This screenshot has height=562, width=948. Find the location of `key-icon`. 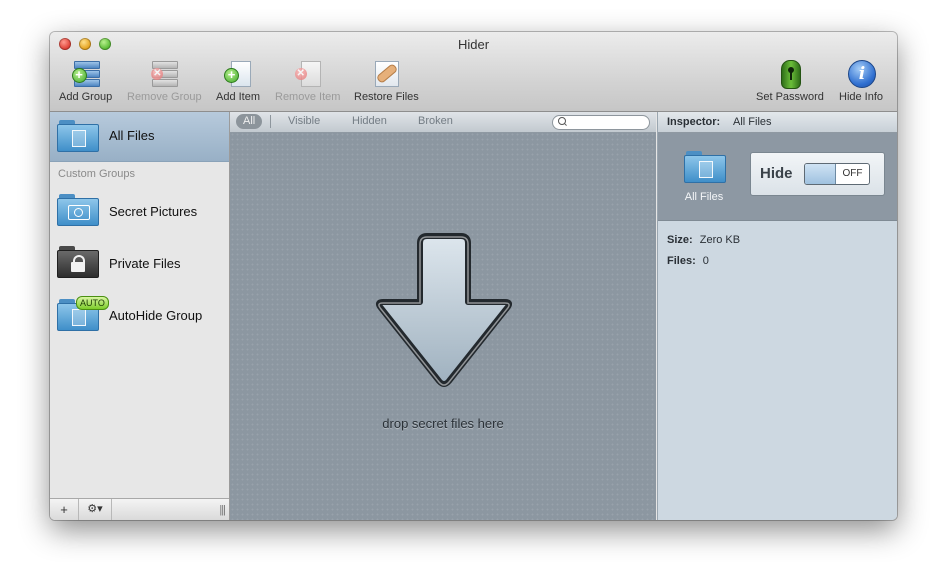

key-icon is located at coordinates (790, 74).